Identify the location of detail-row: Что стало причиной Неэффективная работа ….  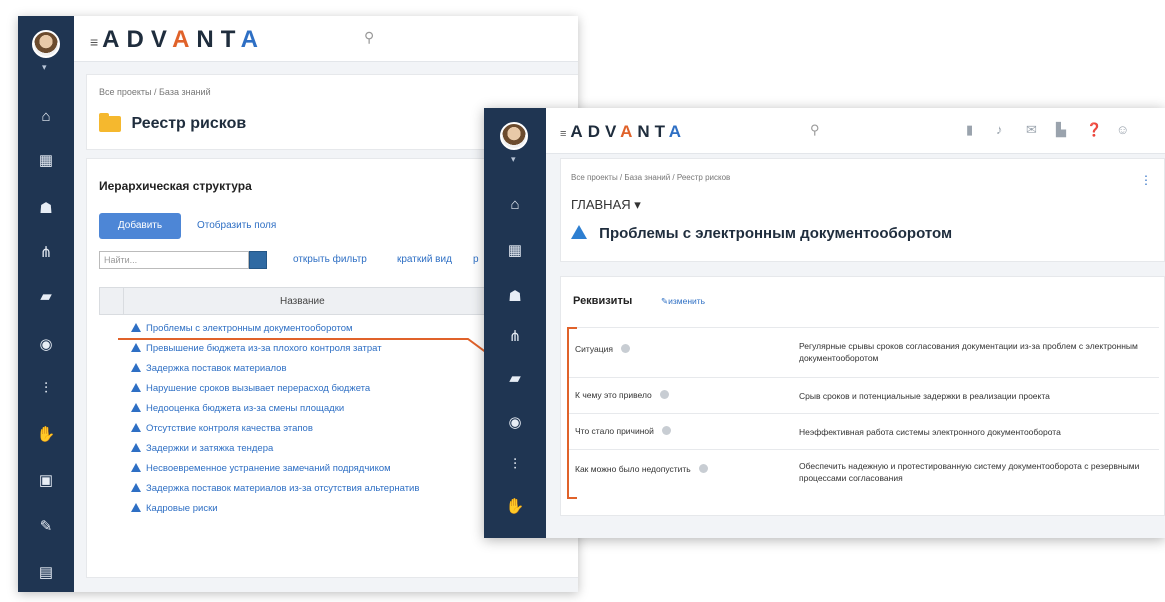
(864, 431).